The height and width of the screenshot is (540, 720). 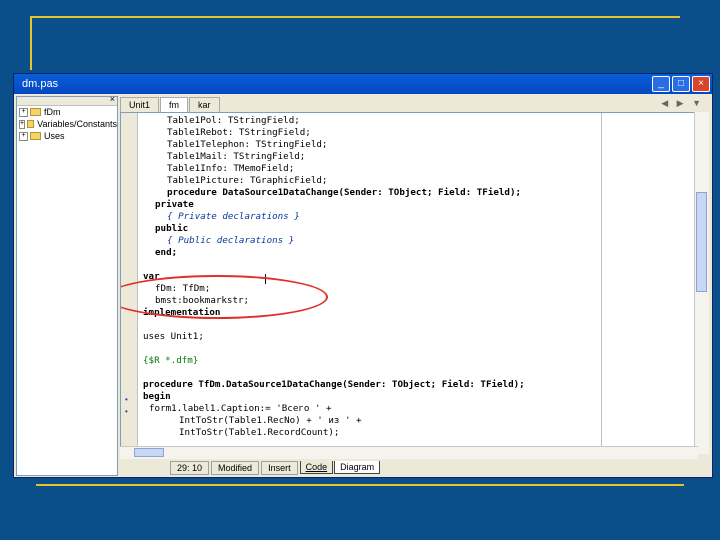 What do you see at coordinates (316, 467) in the screenshot?
I see `tab-code: Code` at bounding box center [316, 467].